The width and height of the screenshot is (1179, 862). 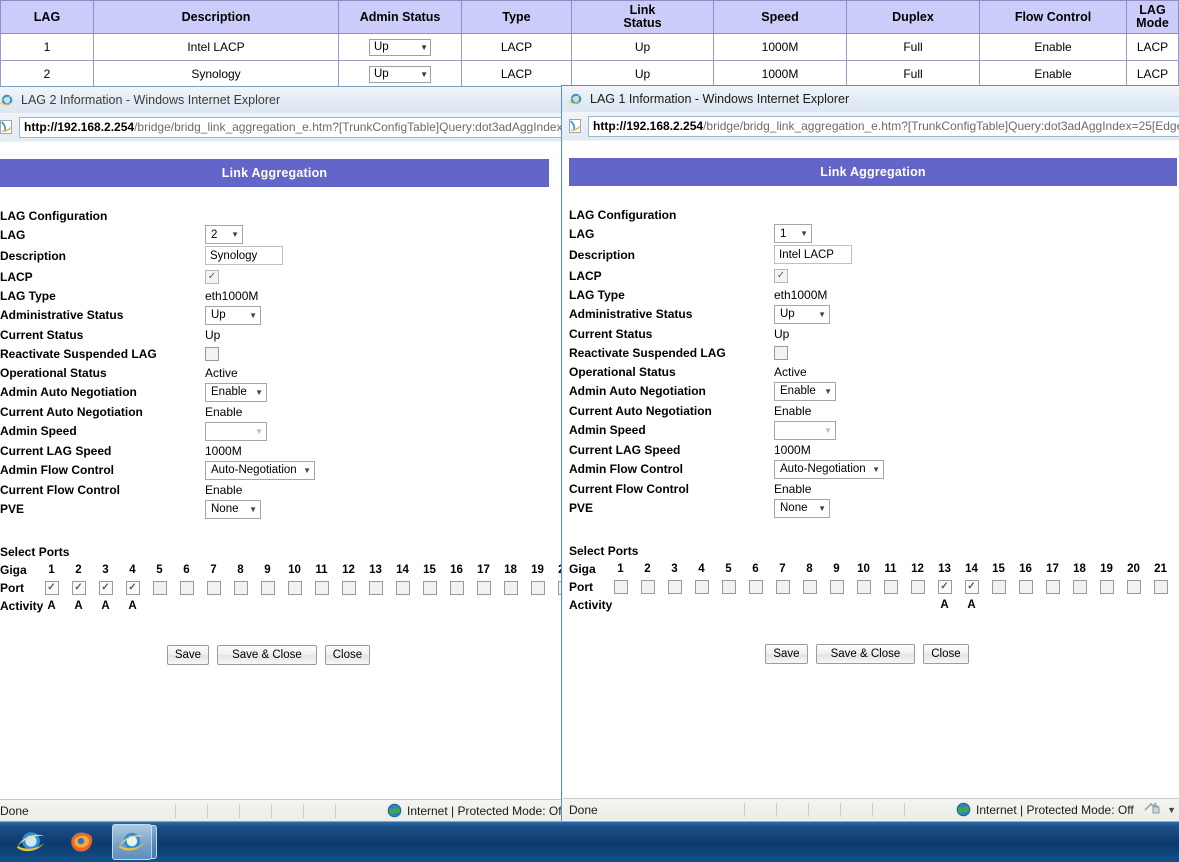 I want to click on lag1-save-close-button: Save & Close, so click(x=865, y=654).